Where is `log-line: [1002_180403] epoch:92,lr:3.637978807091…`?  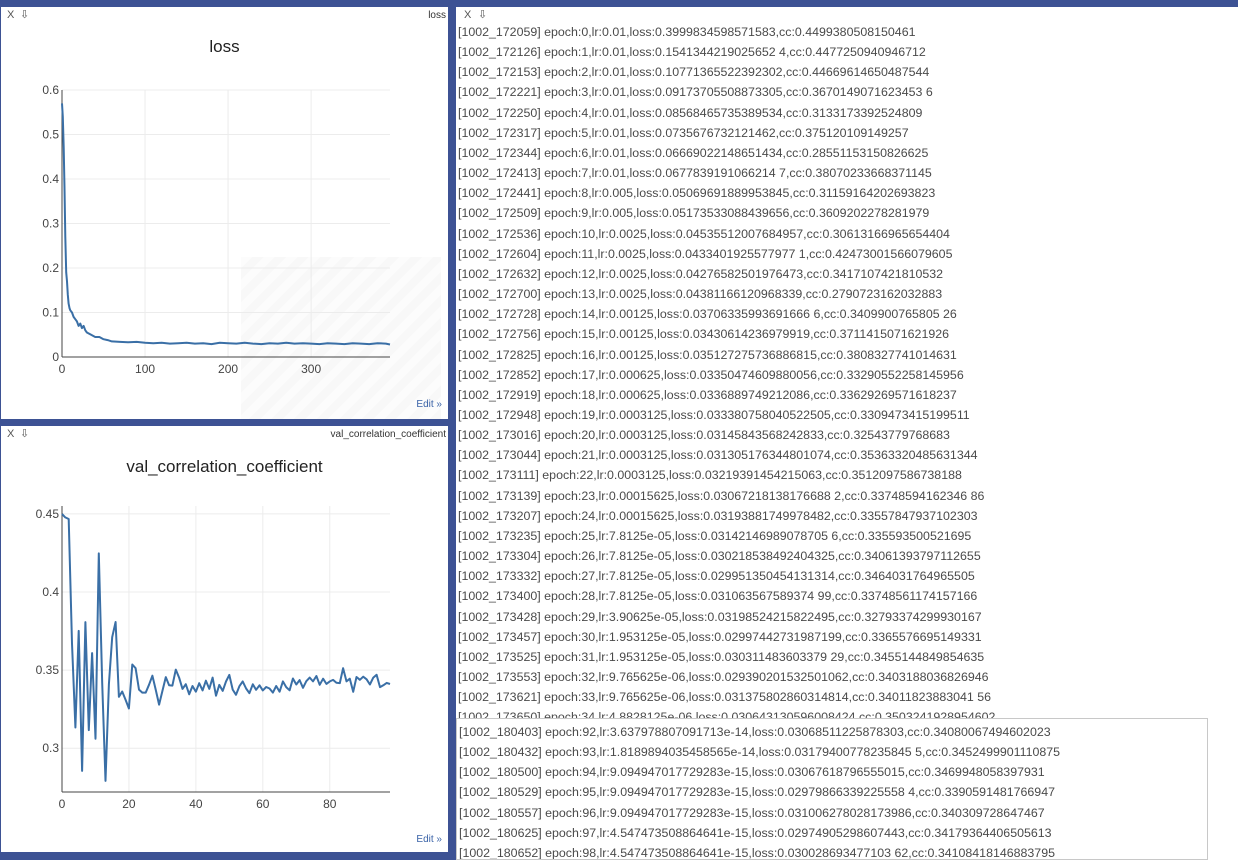
log-line: [1002_180403] epoch:92,lr:3.637978807091… is located at coordinates (755, 732).